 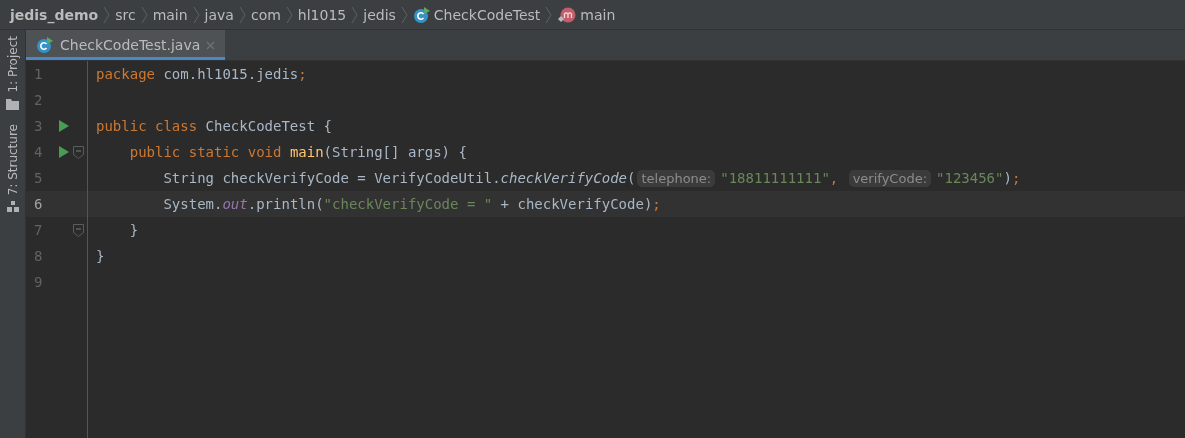 I want to click on method-icon, so click(x=567, y=14).